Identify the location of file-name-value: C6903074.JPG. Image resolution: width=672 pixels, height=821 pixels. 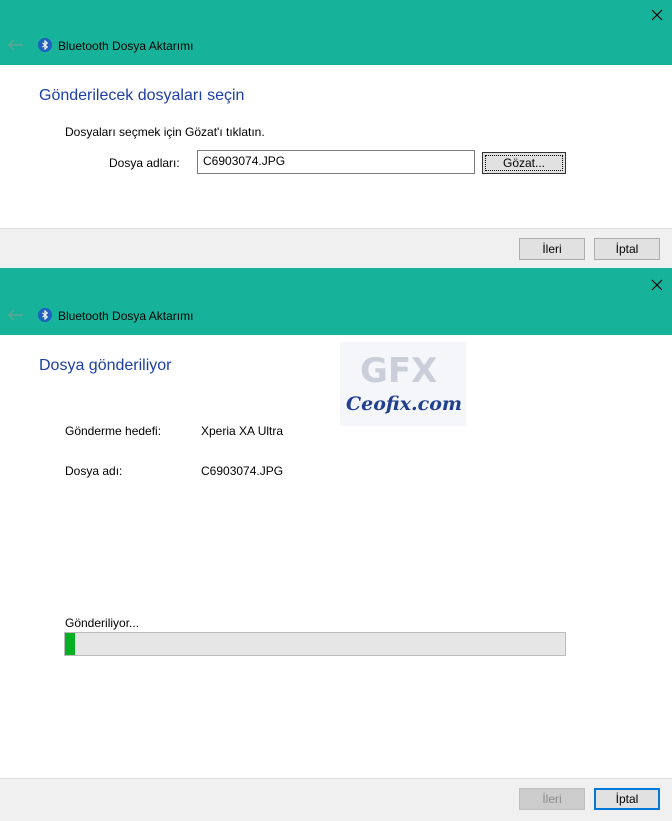
(242, 471).